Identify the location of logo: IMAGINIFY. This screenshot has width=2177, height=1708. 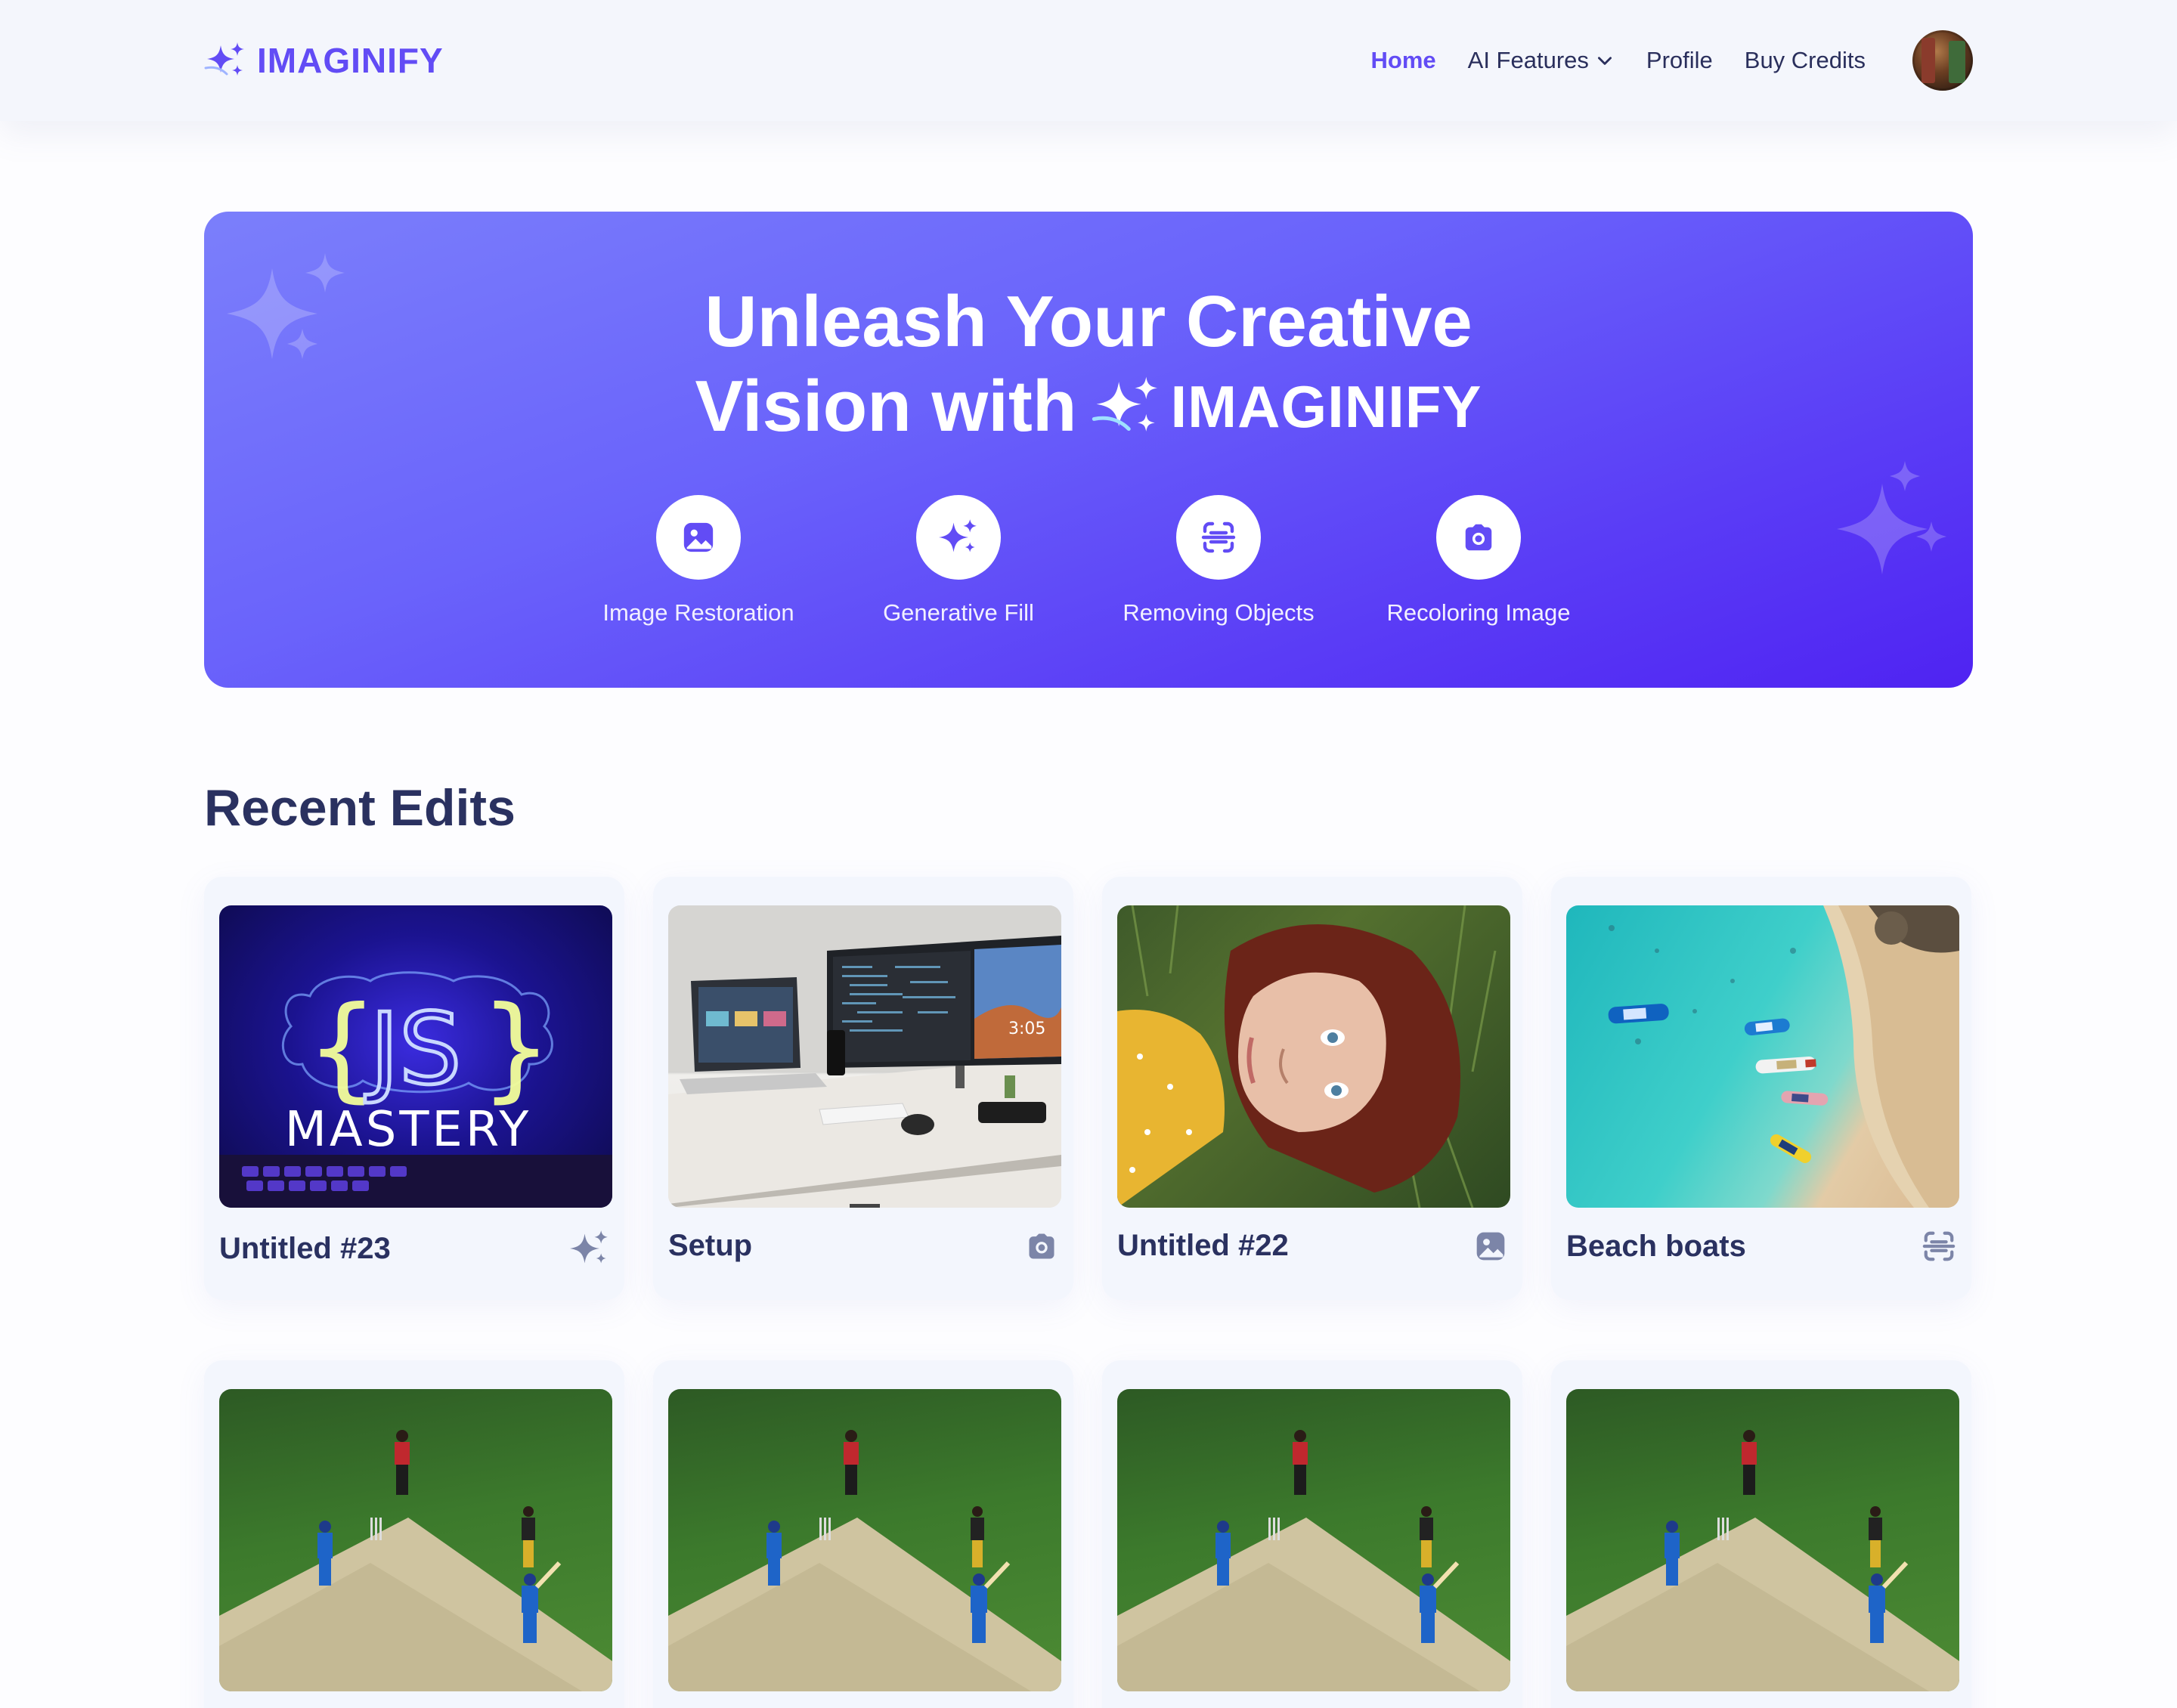
(324, 60).